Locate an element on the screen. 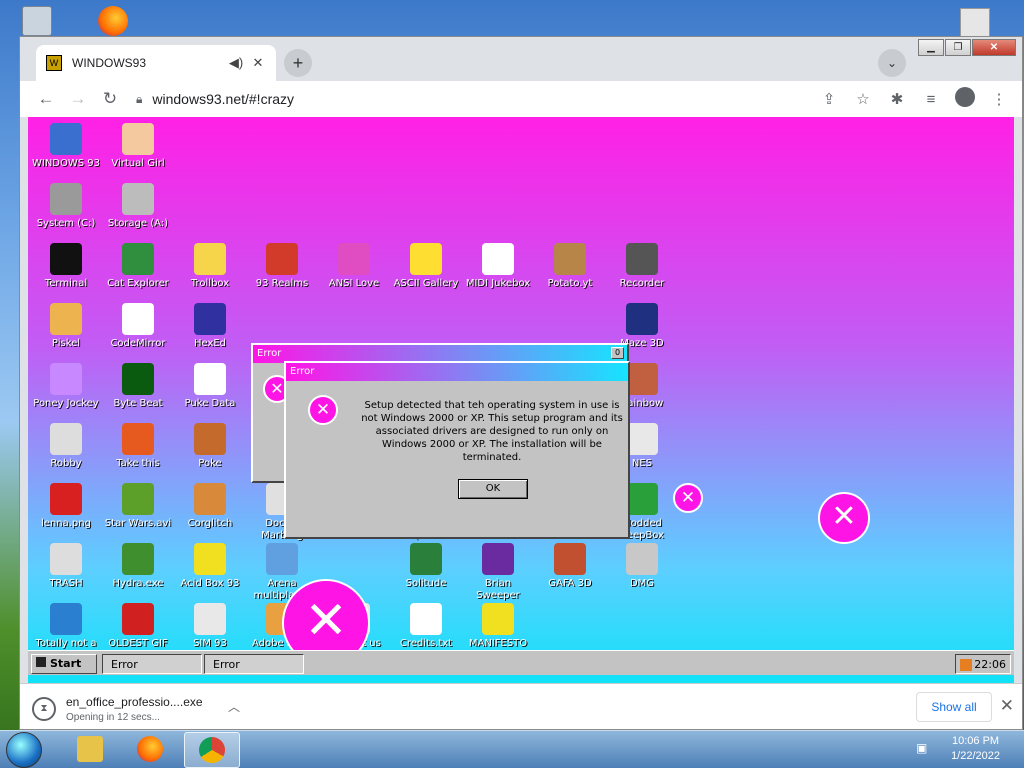 This screenshot has width=1024, height=768. desktop-icon-system-c: System (C:) is located at coordinates (66, 206).